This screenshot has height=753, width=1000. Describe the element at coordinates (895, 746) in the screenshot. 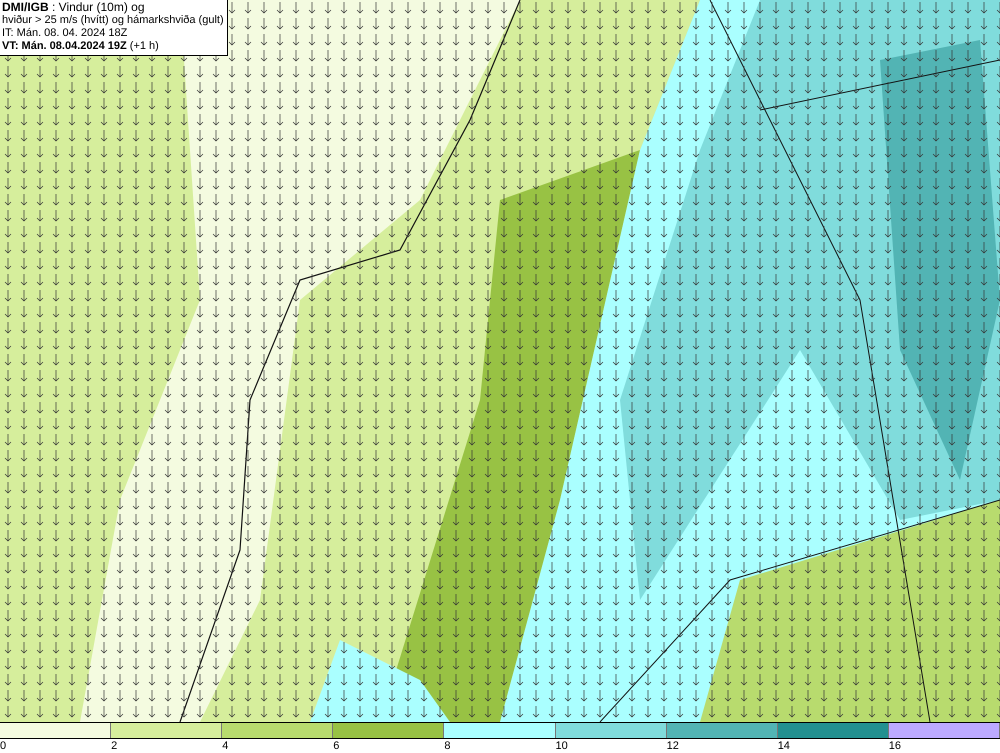

I see `legend-label: 16` at that location.